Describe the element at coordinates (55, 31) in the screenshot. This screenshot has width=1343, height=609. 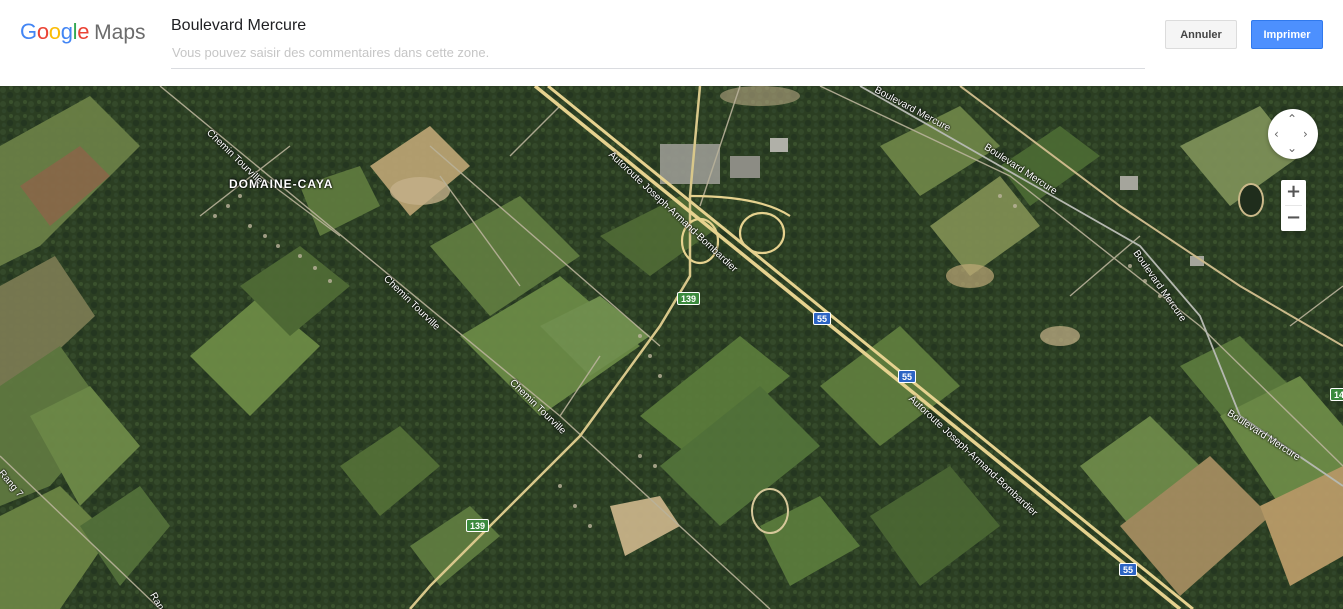
I see `google-logo-text: Google` at that location.